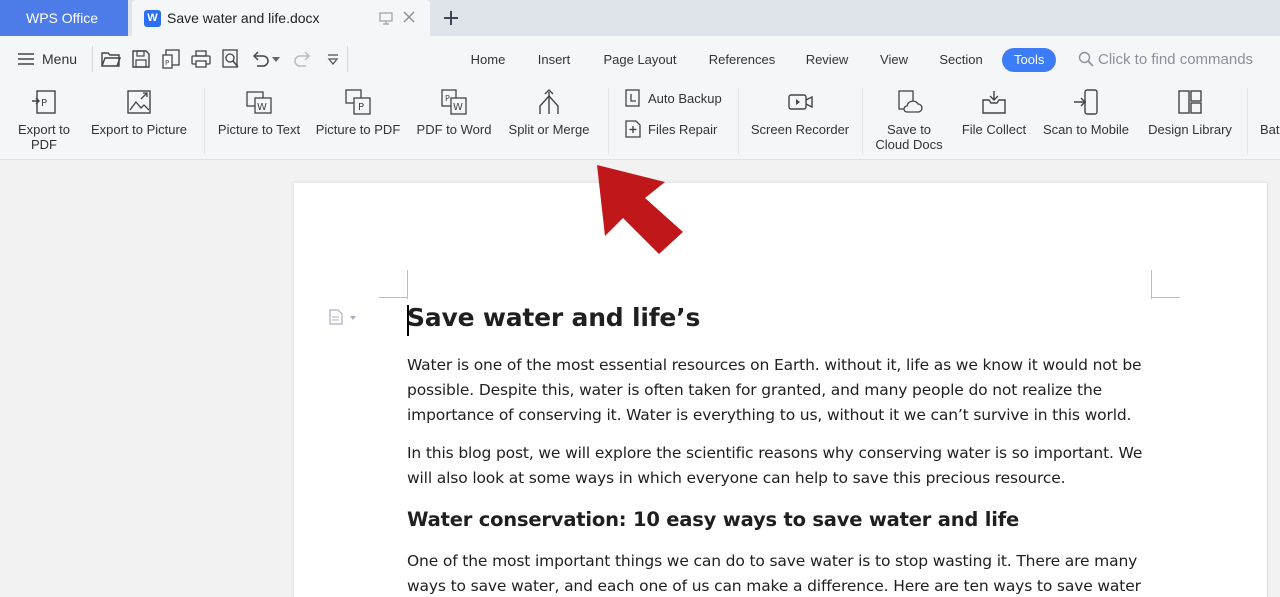 The width and height of the screenshot is (1280, 597). I want to click on batch-label: Bat, so click(1270, 129).